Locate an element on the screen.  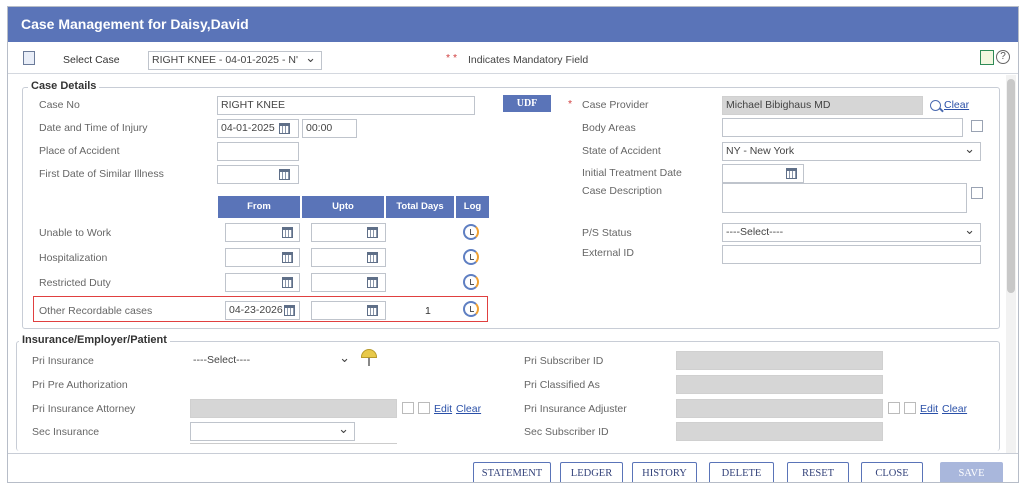
row-label-unable-to-work: Unable to Work is located at coordinates (75, 233).